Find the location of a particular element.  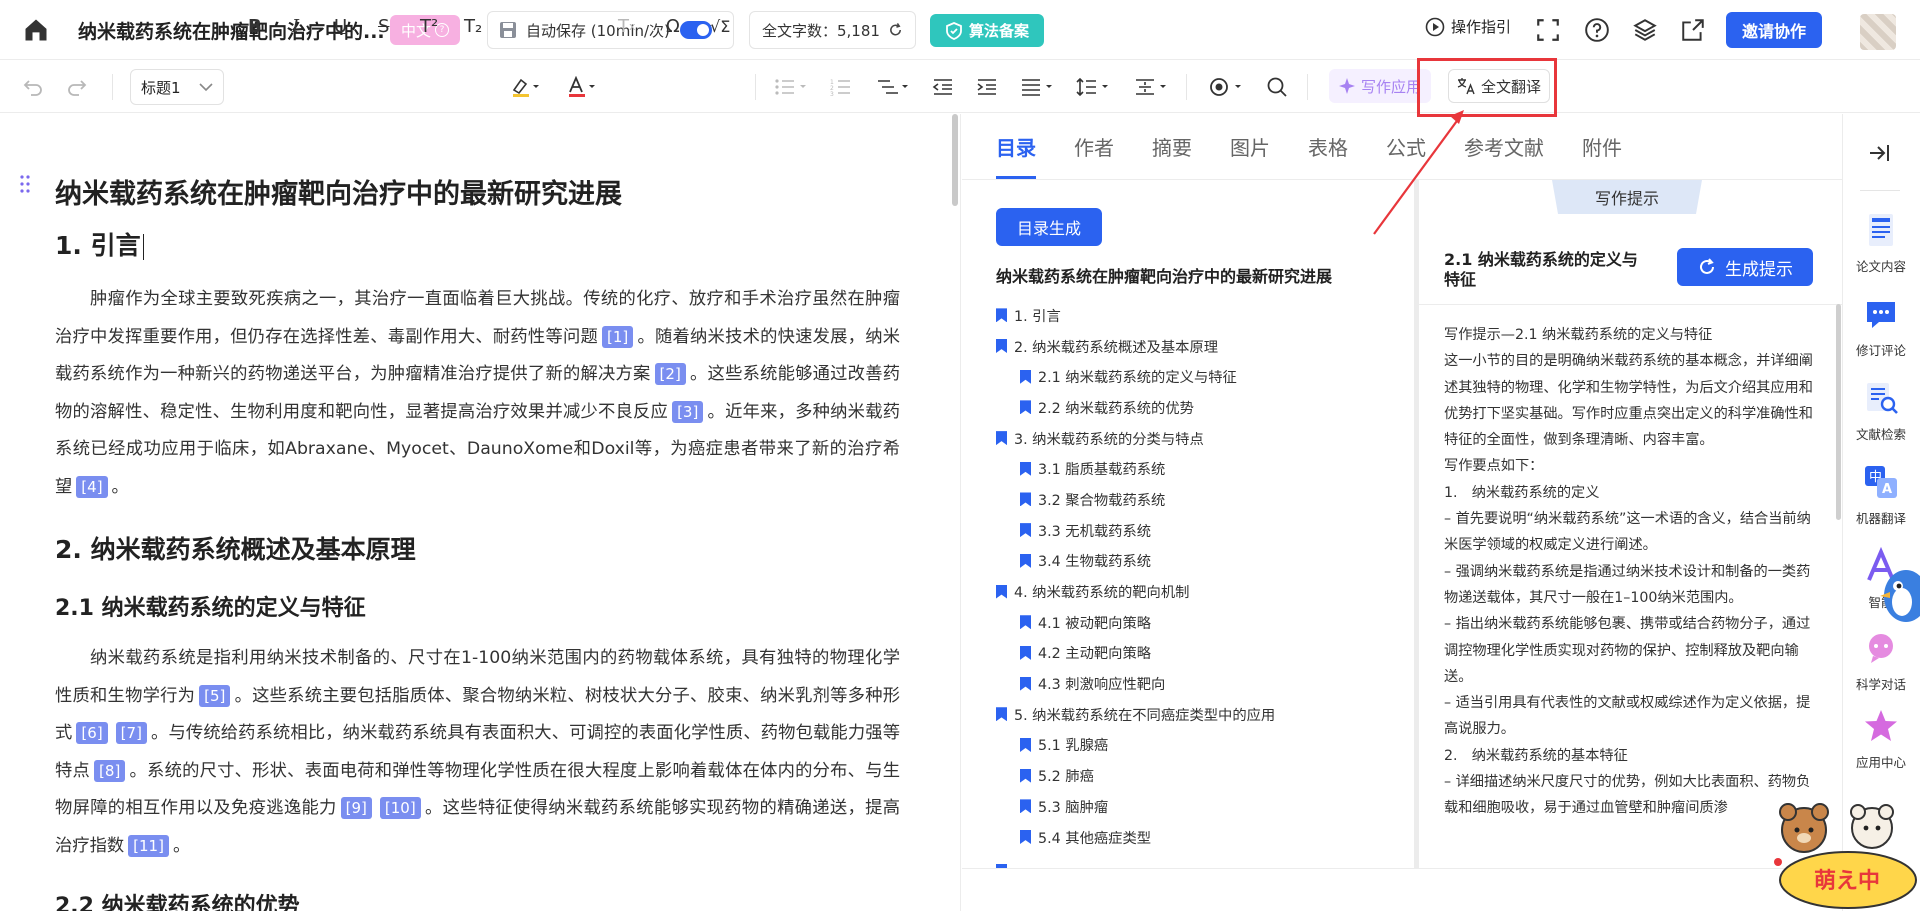

rail-literature-search: 文献检索 is located at coordinates (1881, 410).